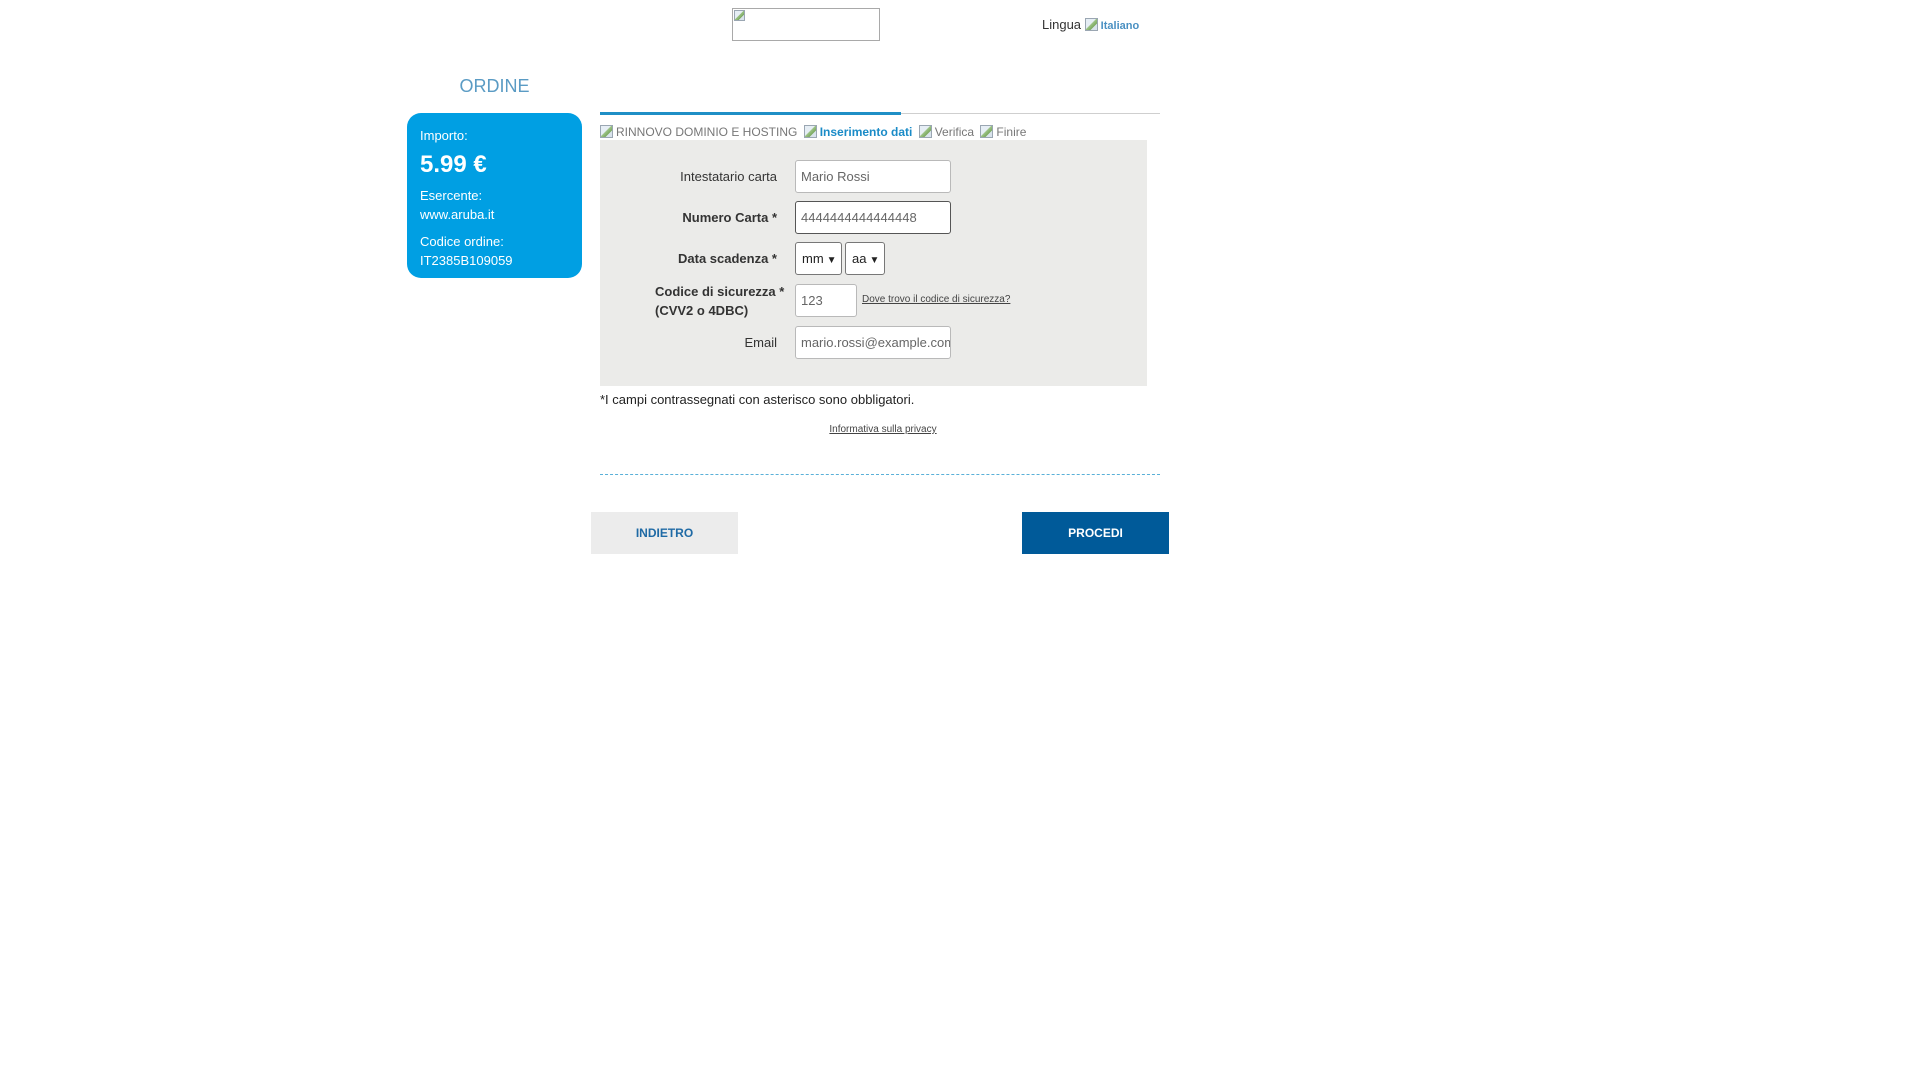 Image resolution: width=1920 pixels, height=1080 pixels. Describe the element at coordinates (729, 217) in the screenshot. I see `card-number-label: Numero Carta *` at that location.